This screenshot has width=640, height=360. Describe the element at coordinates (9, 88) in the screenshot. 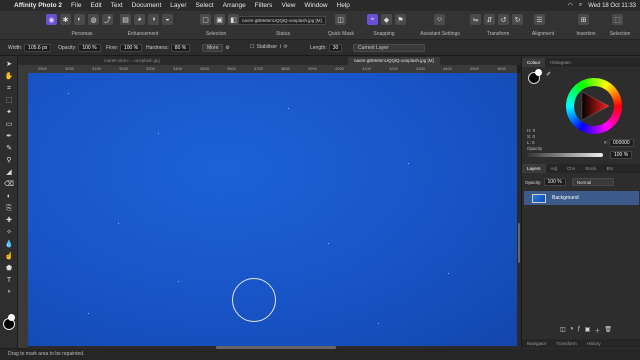

I see `crop-tool-icon: ⌗` at that location.